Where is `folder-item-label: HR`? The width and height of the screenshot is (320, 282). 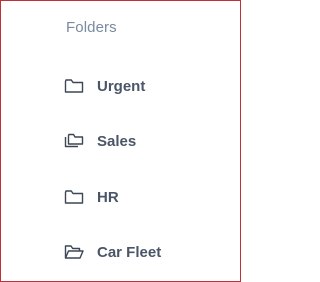 folder-item-label: HR is located at coordinates (108, 197).